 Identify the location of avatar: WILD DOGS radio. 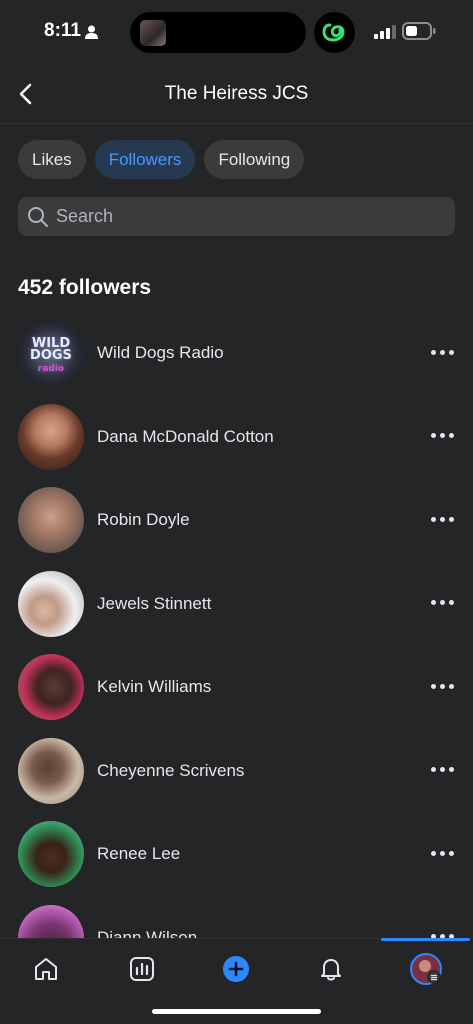
(51, 353).